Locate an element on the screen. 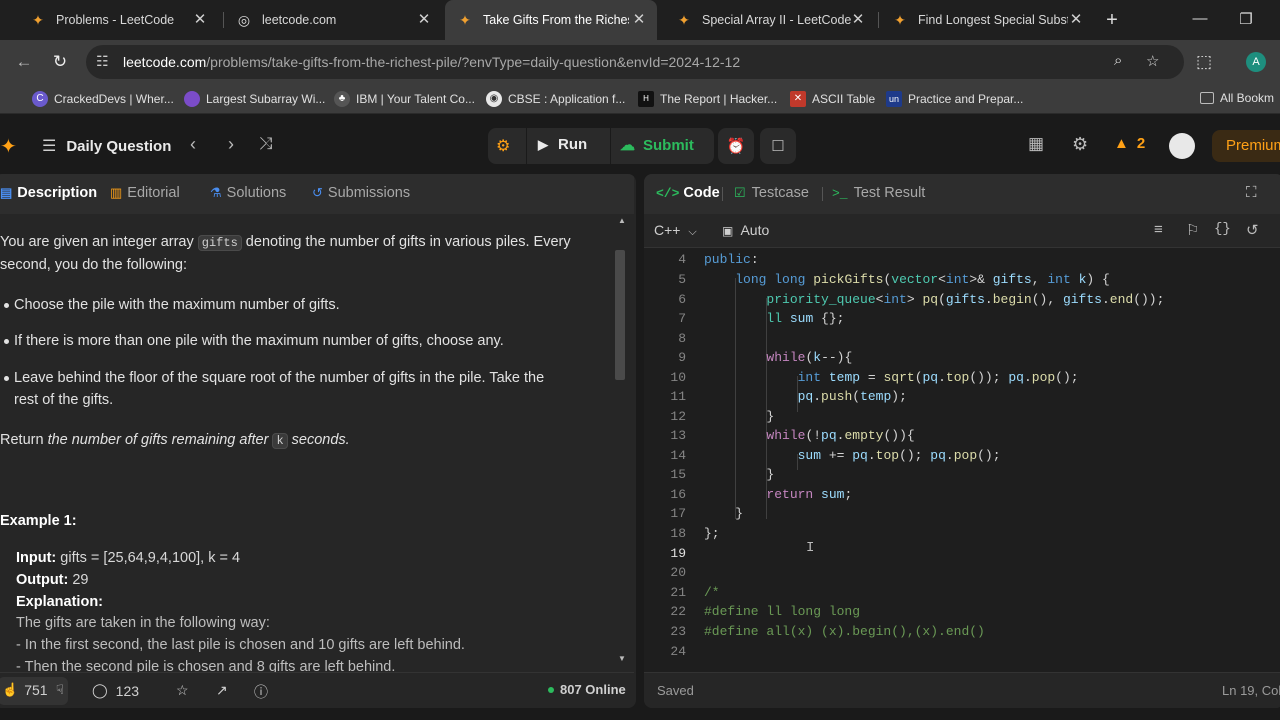 The height and width of the screenshot is (720, 1280). example-explanation-label: Explanation: is located at coordinates (59, 602).